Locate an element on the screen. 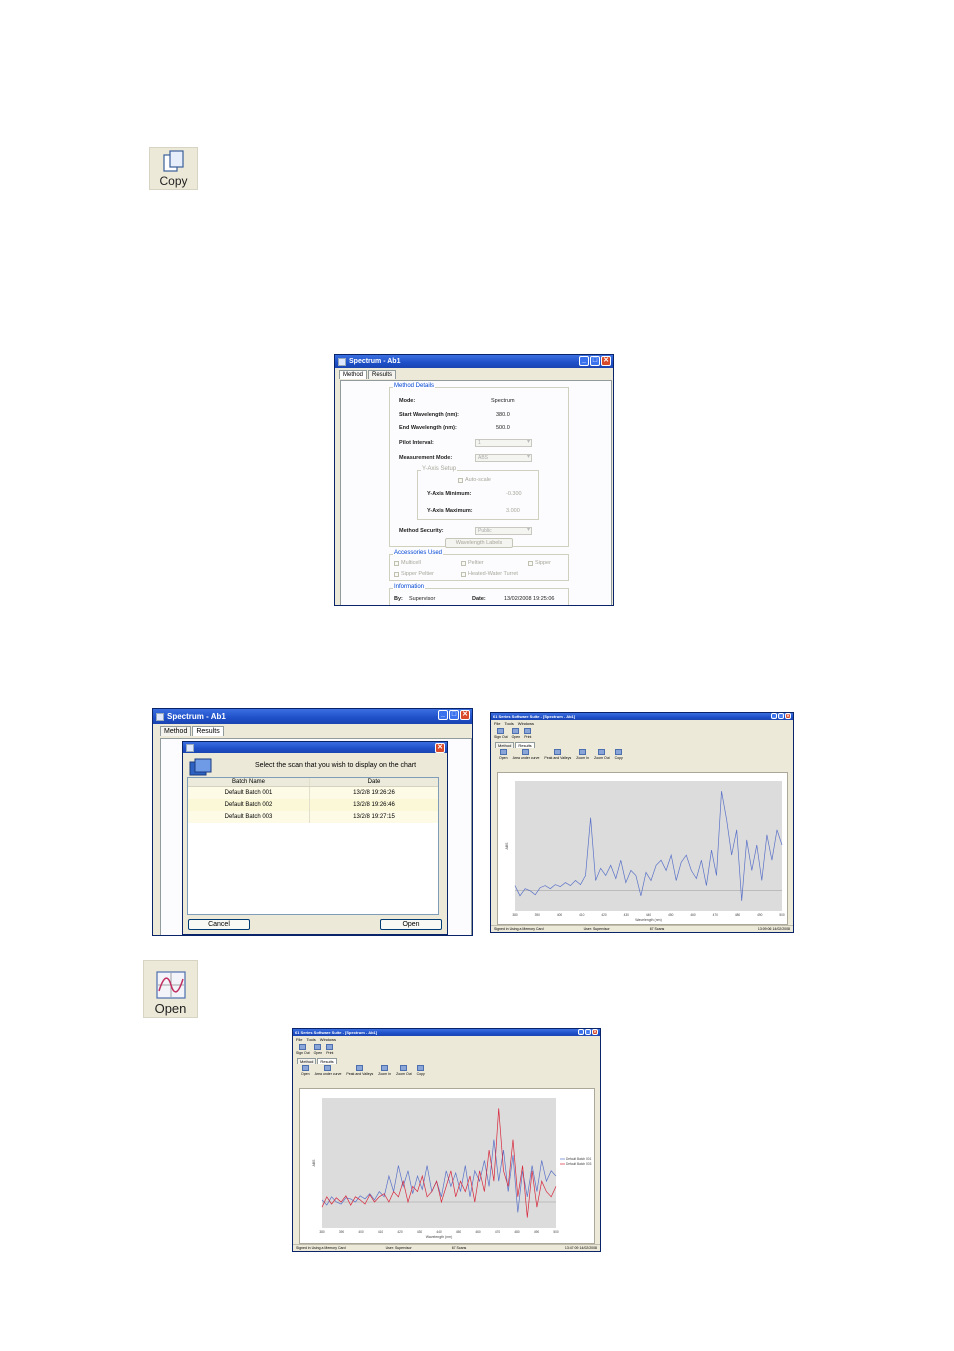 This screenshot has width=954, height=1351. date-value: 13/02/2008 19:25:06 is located at coordinates (529, 599).